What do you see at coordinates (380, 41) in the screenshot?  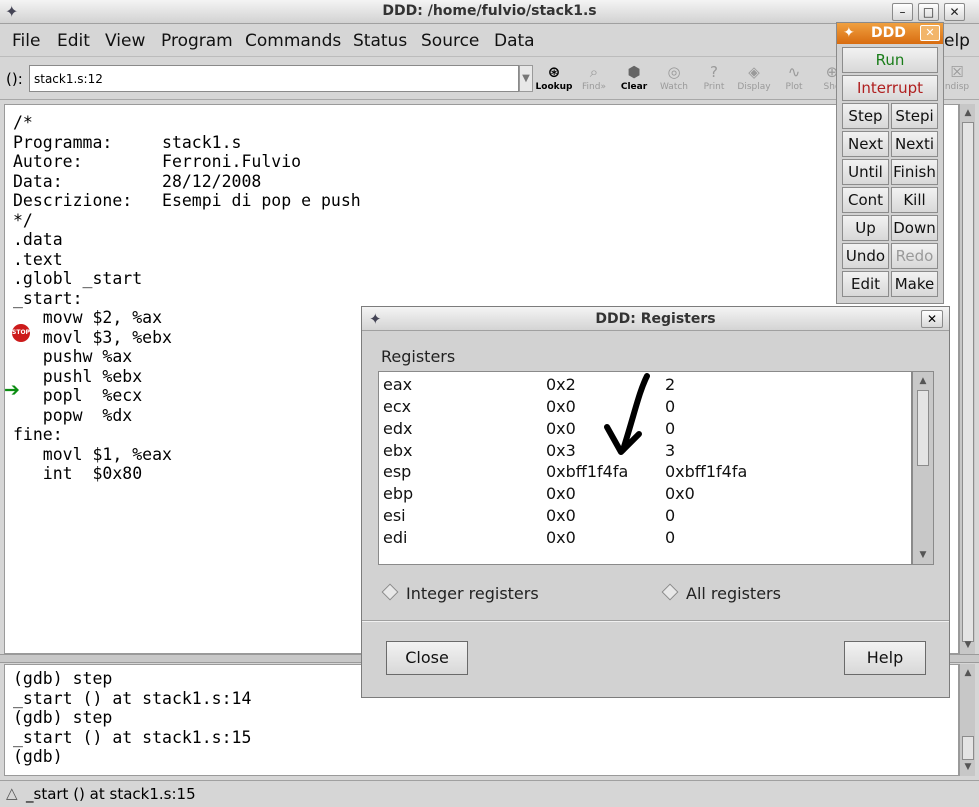 I see `menu-status: Status` at bounding box center [380, 41].